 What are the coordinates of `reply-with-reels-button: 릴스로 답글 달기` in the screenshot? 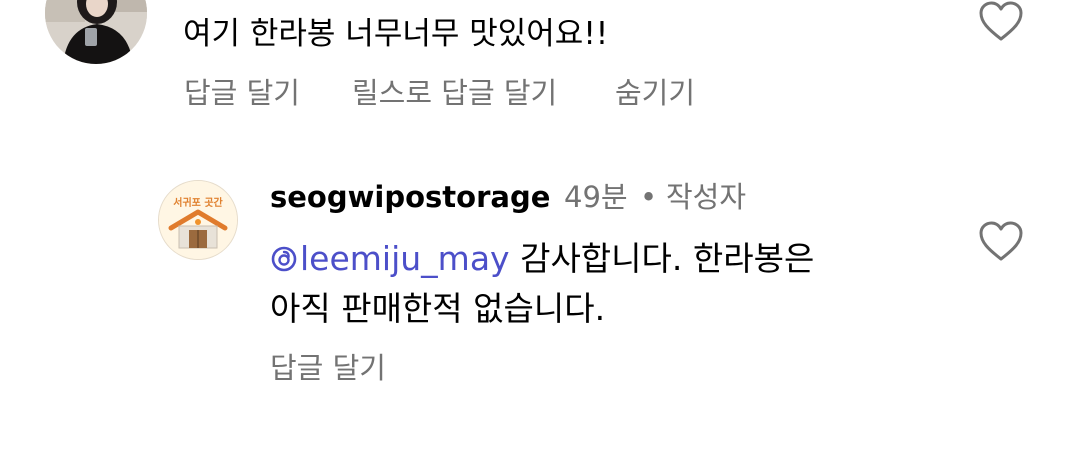 It's located at (454, 93).